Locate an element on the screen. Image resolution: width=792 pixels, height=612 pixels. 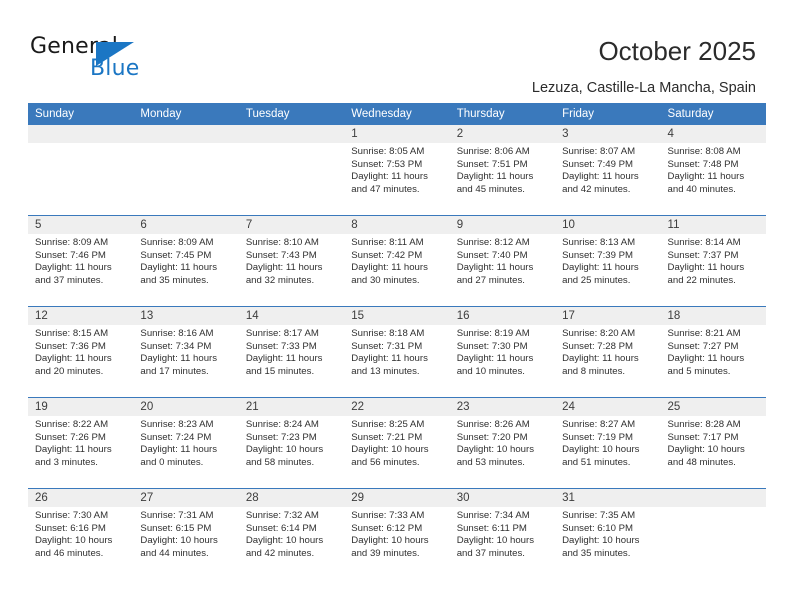
day-number-21: 21 is located at coordinates (291, 407).